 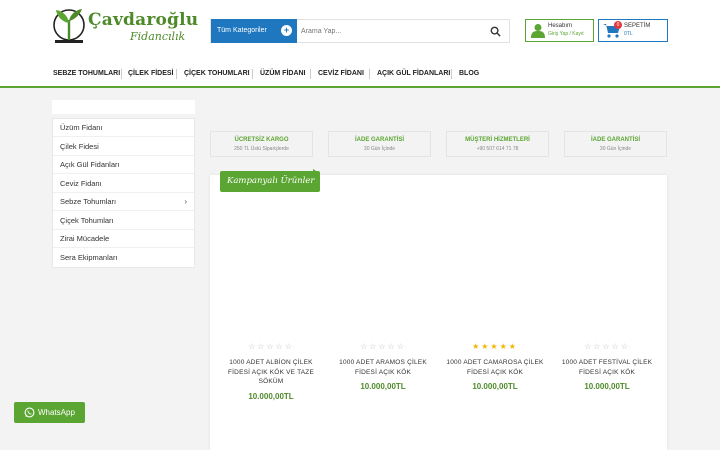 What do you see at coordinates (341, 73) in the screenshot?
I see `nav-item-ceviz-fidani: CEVİZ FİDANI` at bounding box center [341, 73].